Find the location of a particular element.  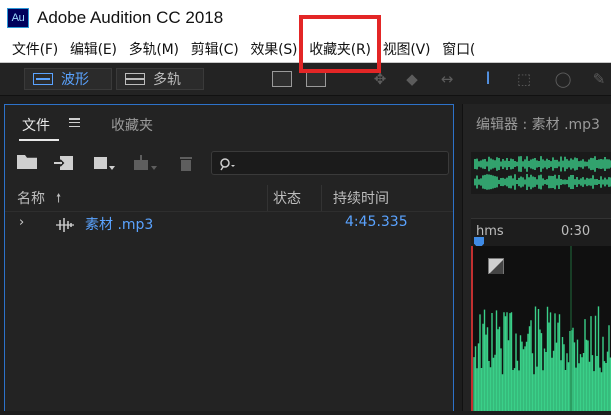

column-name-header: 名称 is located at coordinates (31, 198).